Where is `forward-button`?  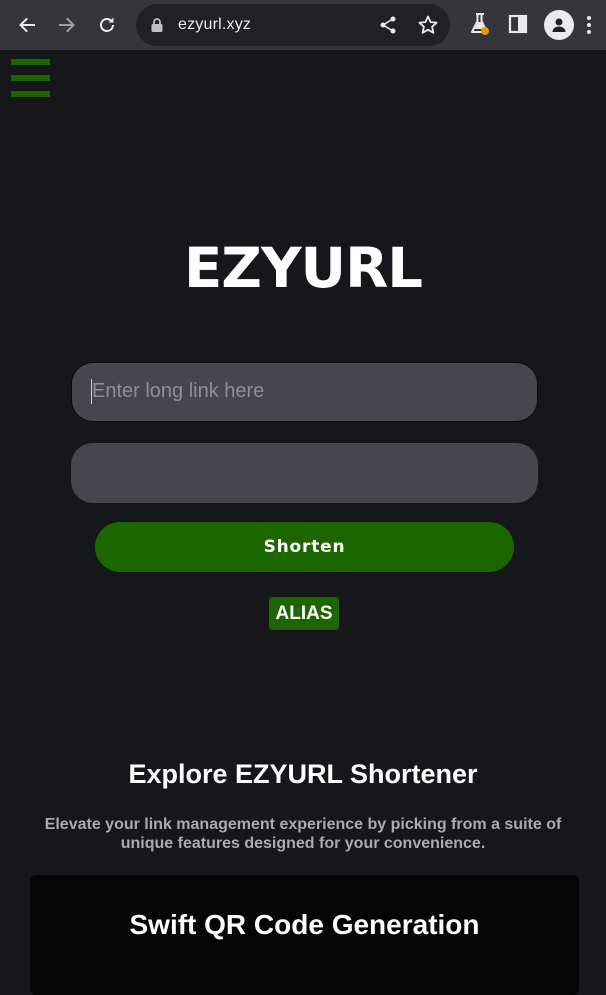 forward-button is located at coordinates (67, 25).